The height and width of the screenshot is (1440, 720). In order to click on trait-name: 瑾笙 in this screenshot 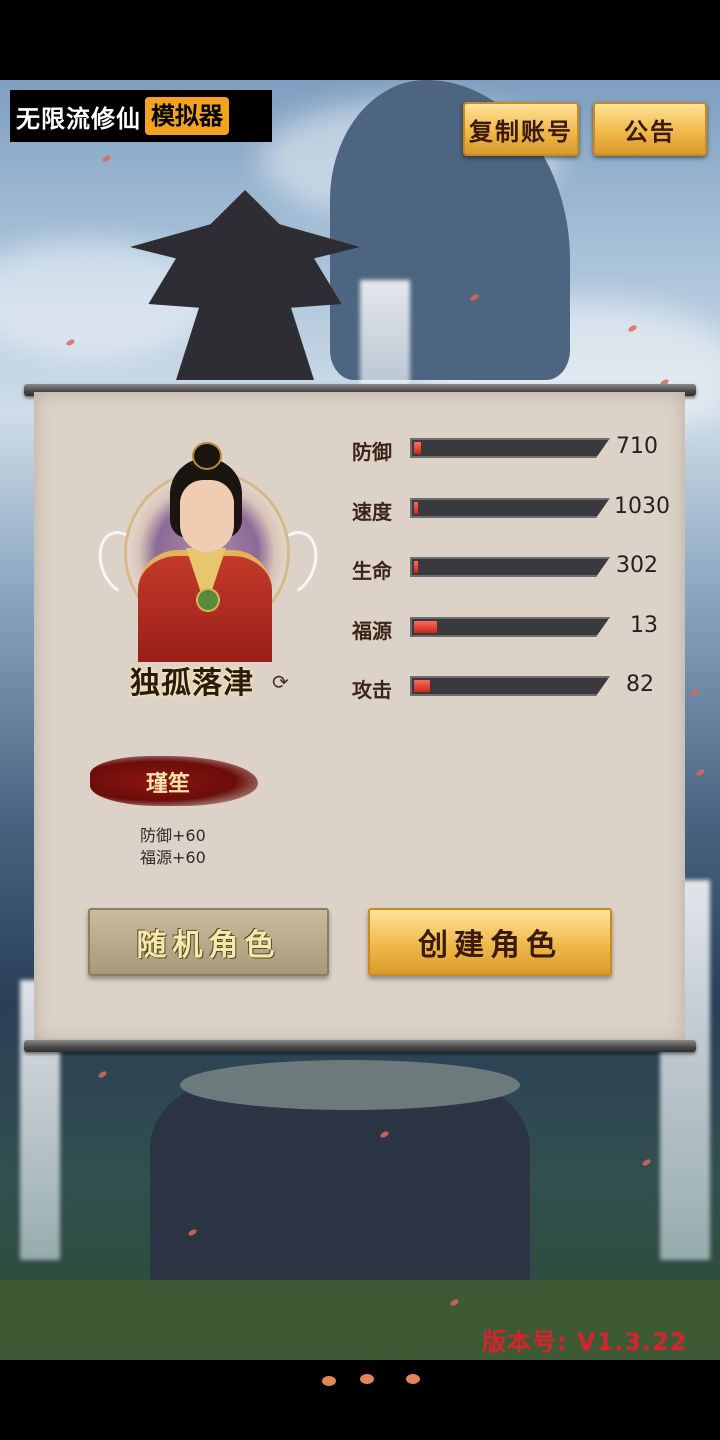, I will do `click(168, 784)`.